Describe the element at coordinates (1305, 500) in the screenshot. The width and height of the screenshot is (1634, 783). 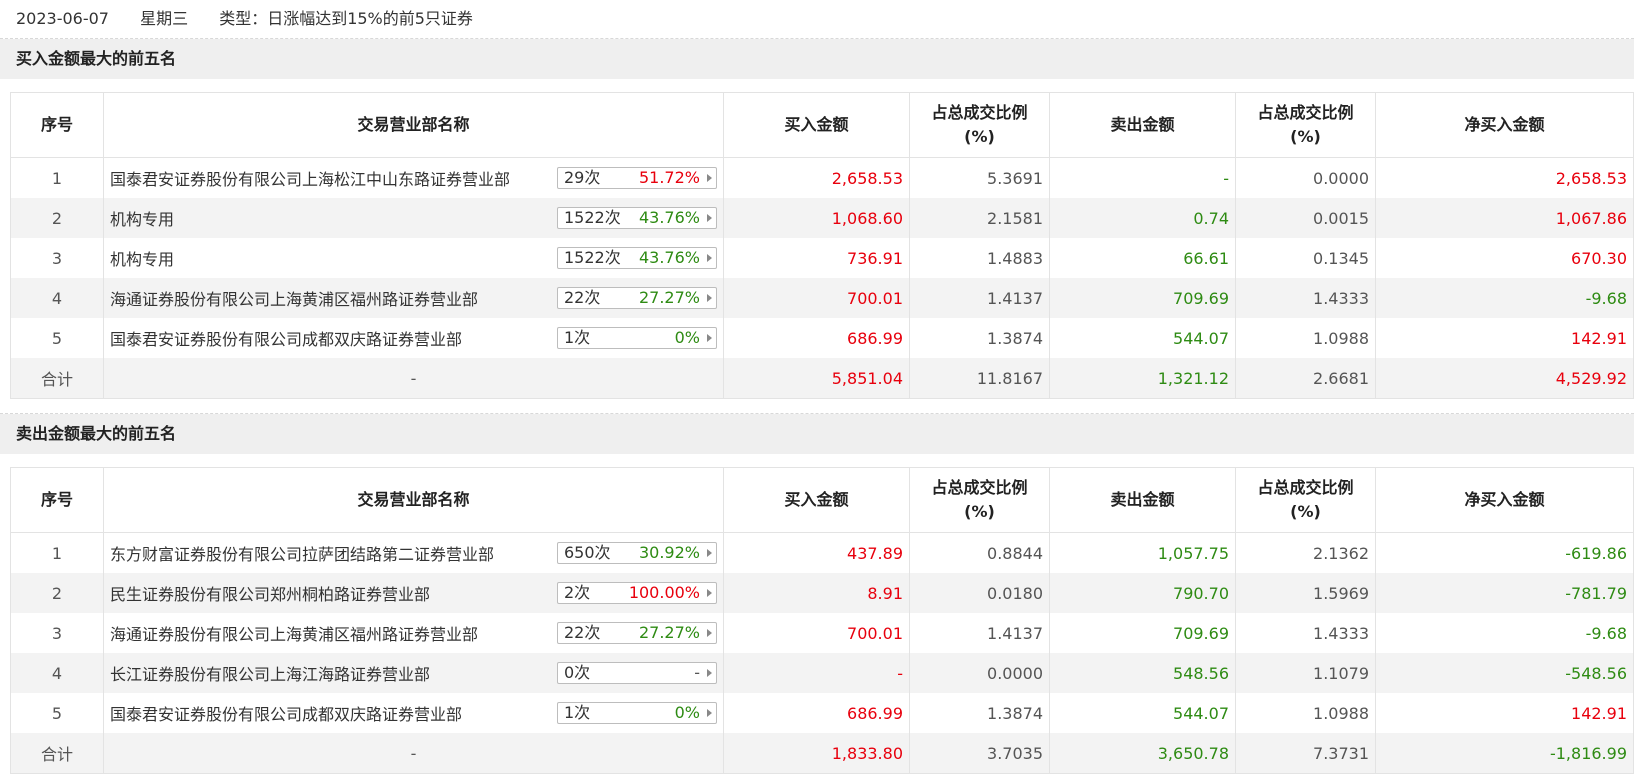
I see `col-sell-ratio: 占总成交比例 (%)` at that location.